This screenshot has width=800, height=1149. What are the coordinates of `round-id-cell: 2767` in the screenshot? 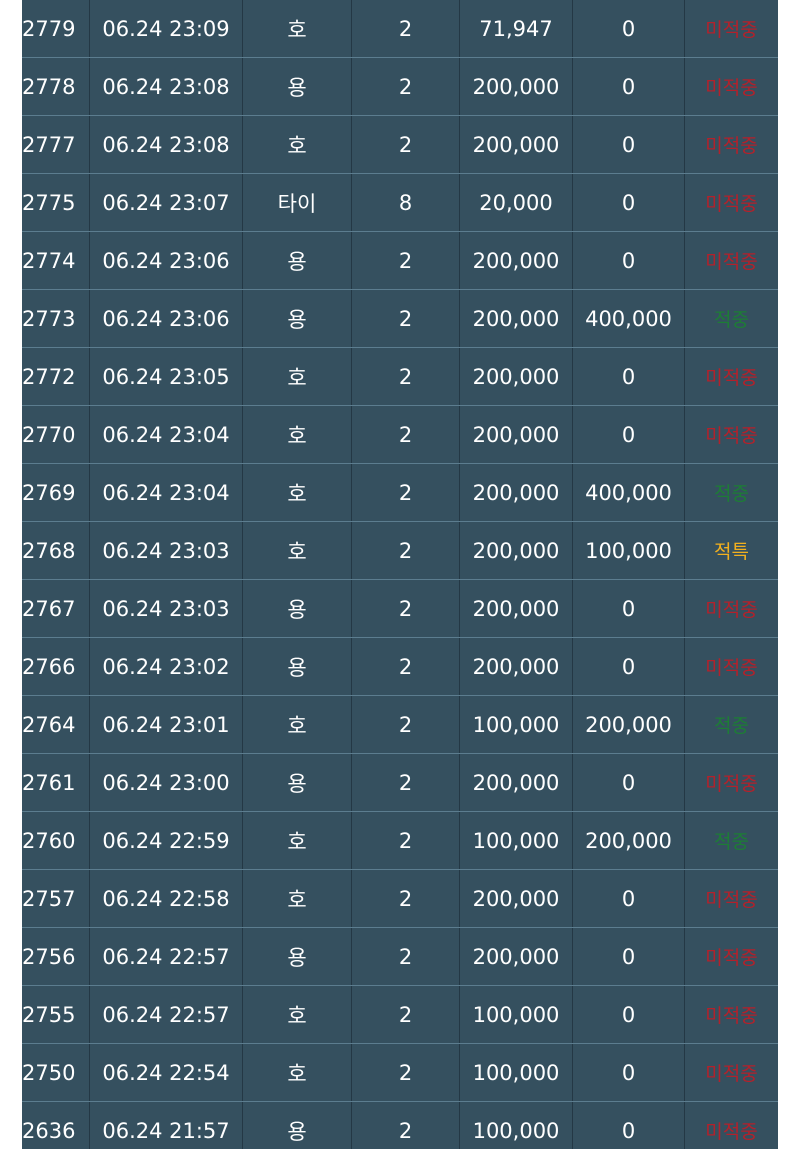 It's located at (56, 608).